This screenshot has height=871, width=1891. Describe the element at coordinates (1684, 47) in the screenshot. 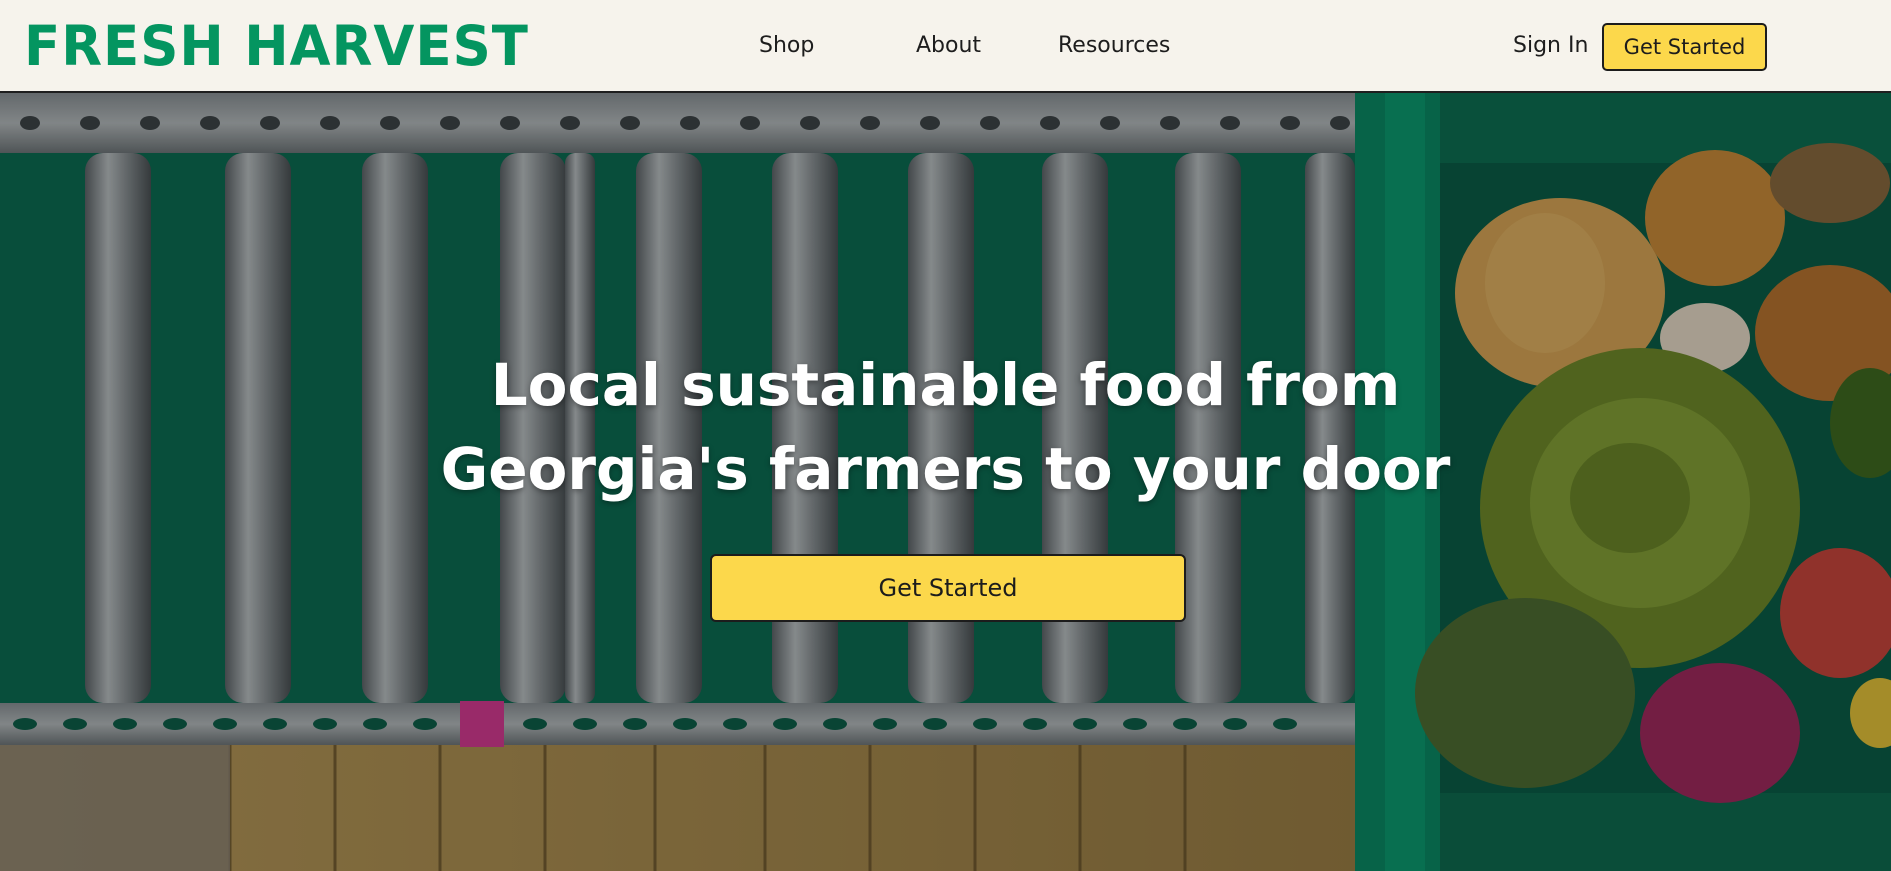

I see `get-started-nav-button: Get Started` at that location.